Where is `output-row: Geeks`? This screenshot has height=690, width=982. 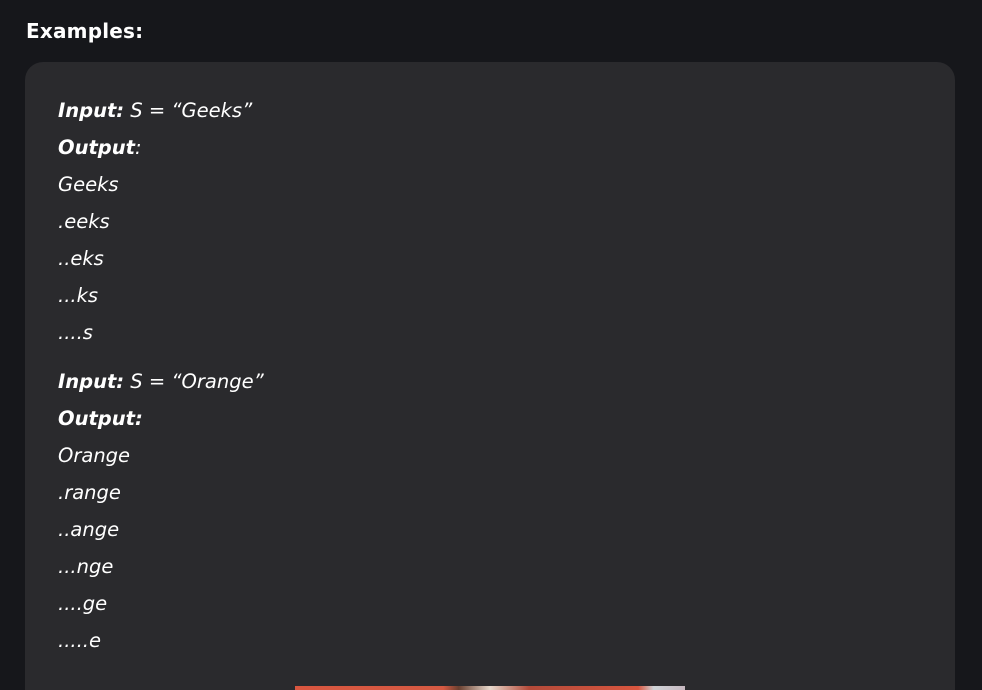 output-row: Geeks is located at coordinates (88, 184).